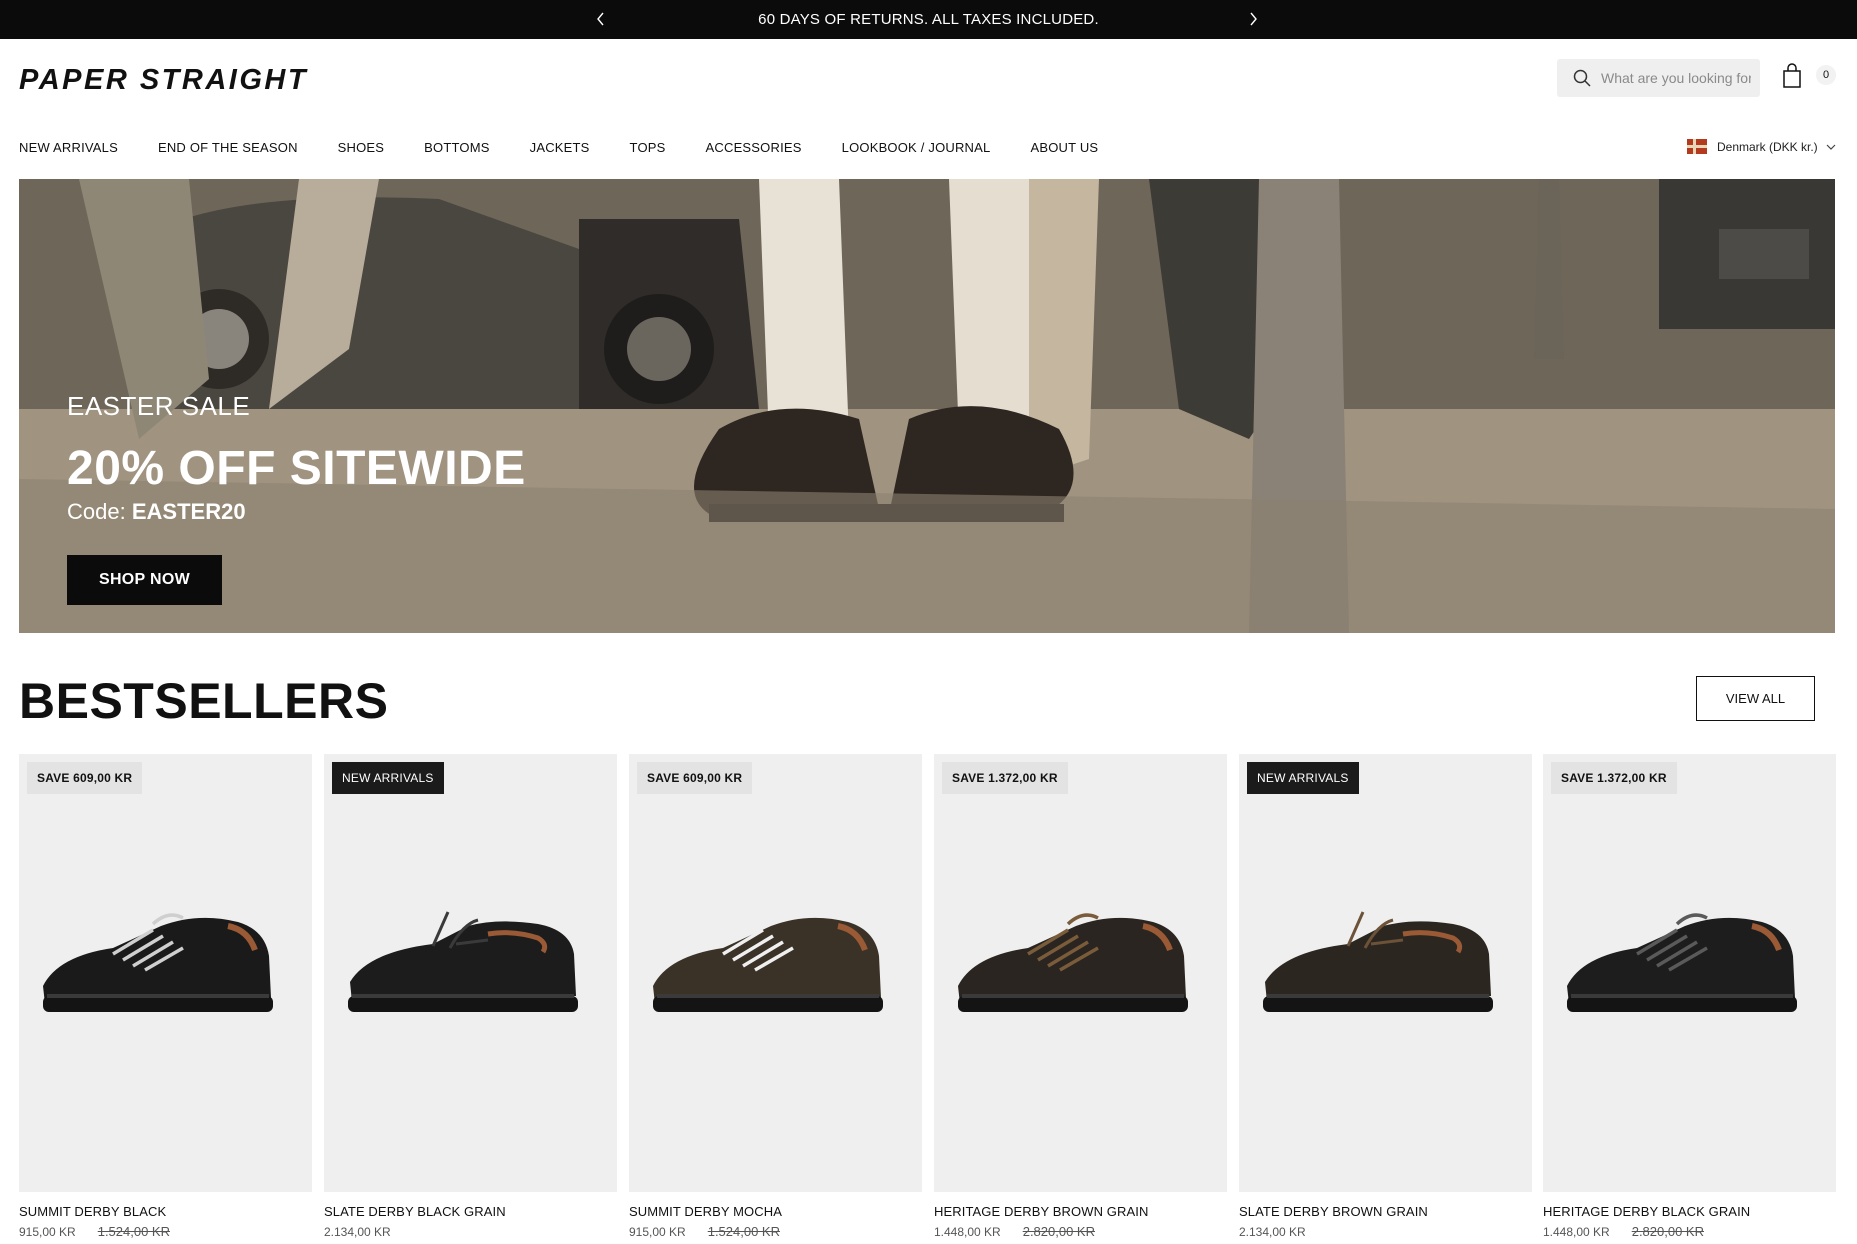 The image size is (1857, 1244). I want to click on announcement-text: 60 DAYS OF RETURNS. ALL TAXES INCLUDED., so click(928, 19).